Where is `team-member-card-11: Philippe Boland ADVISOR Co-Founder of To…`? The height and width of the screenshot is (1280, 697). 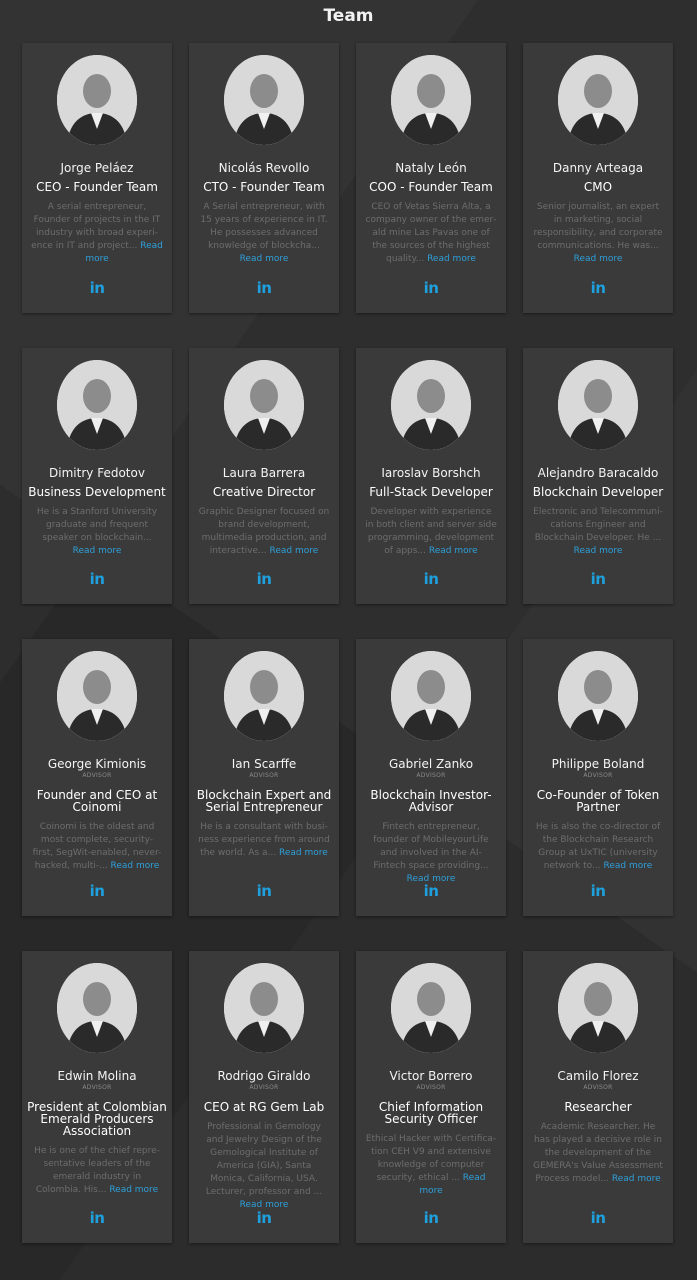
team-member-card-11: Philippe Boland ADVISOR Co-Founder of To… is located at coordinates (598, 777).